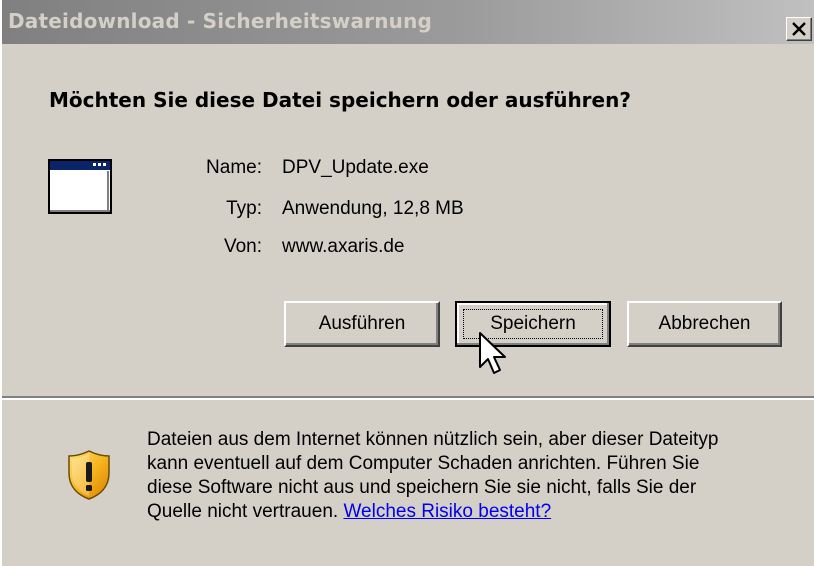 This screenshot has height=566, width=814. I want to click on cancel-button-label: Abbrechen, so click(704, 323).